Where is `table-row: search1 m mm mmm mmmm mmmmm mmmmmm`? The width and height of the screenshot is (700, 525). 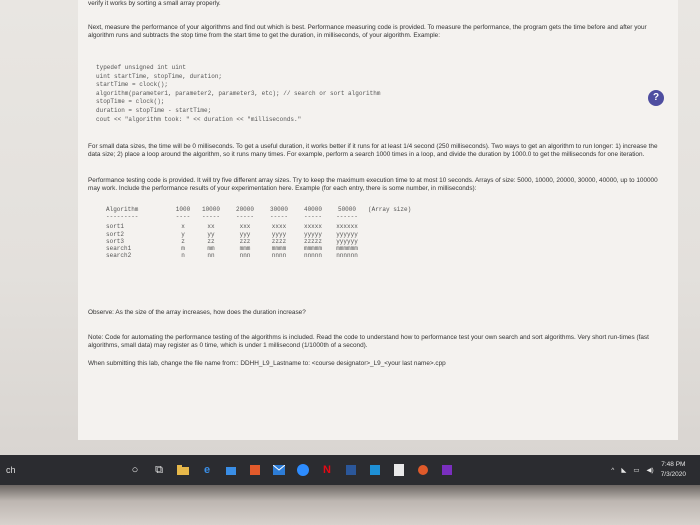 table-row: search1 m mm mmm mmmm mmmmm mmmmmm is located at coordinates (261, 248).